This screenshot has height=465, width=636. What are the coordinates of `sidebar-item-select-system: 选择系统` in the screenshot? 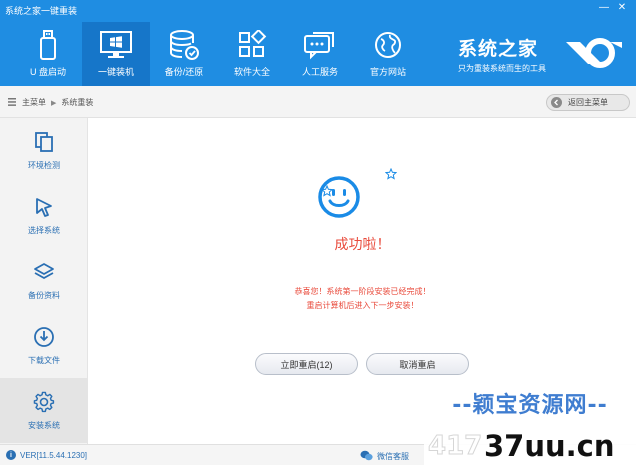 It's located at (44, 215).